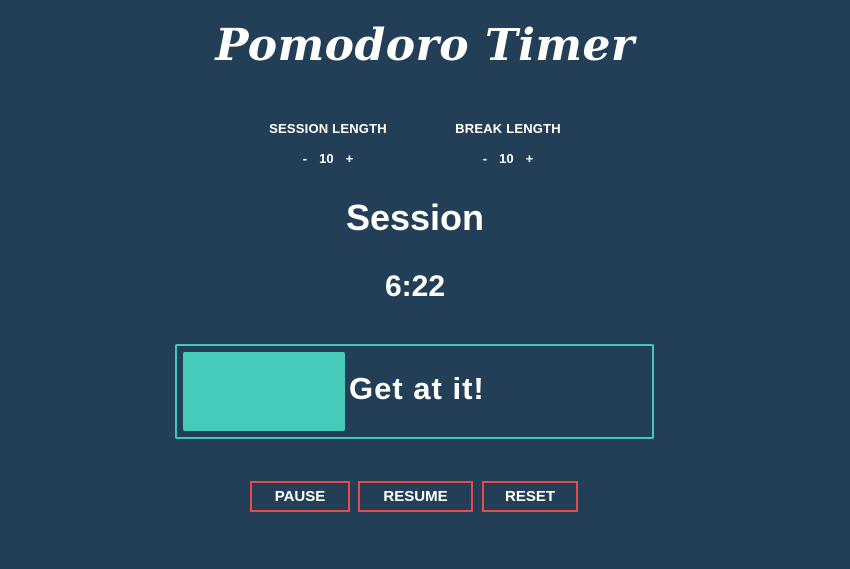  I want to click on break-decrement-button: -, so click(485, 159).